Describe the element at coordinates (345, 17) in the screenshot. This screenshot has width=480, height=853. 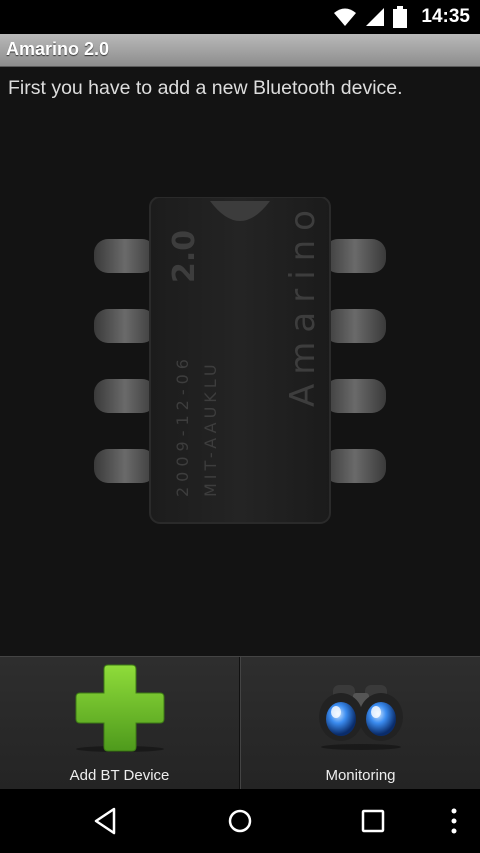
I see `wifi-icon` at that location.